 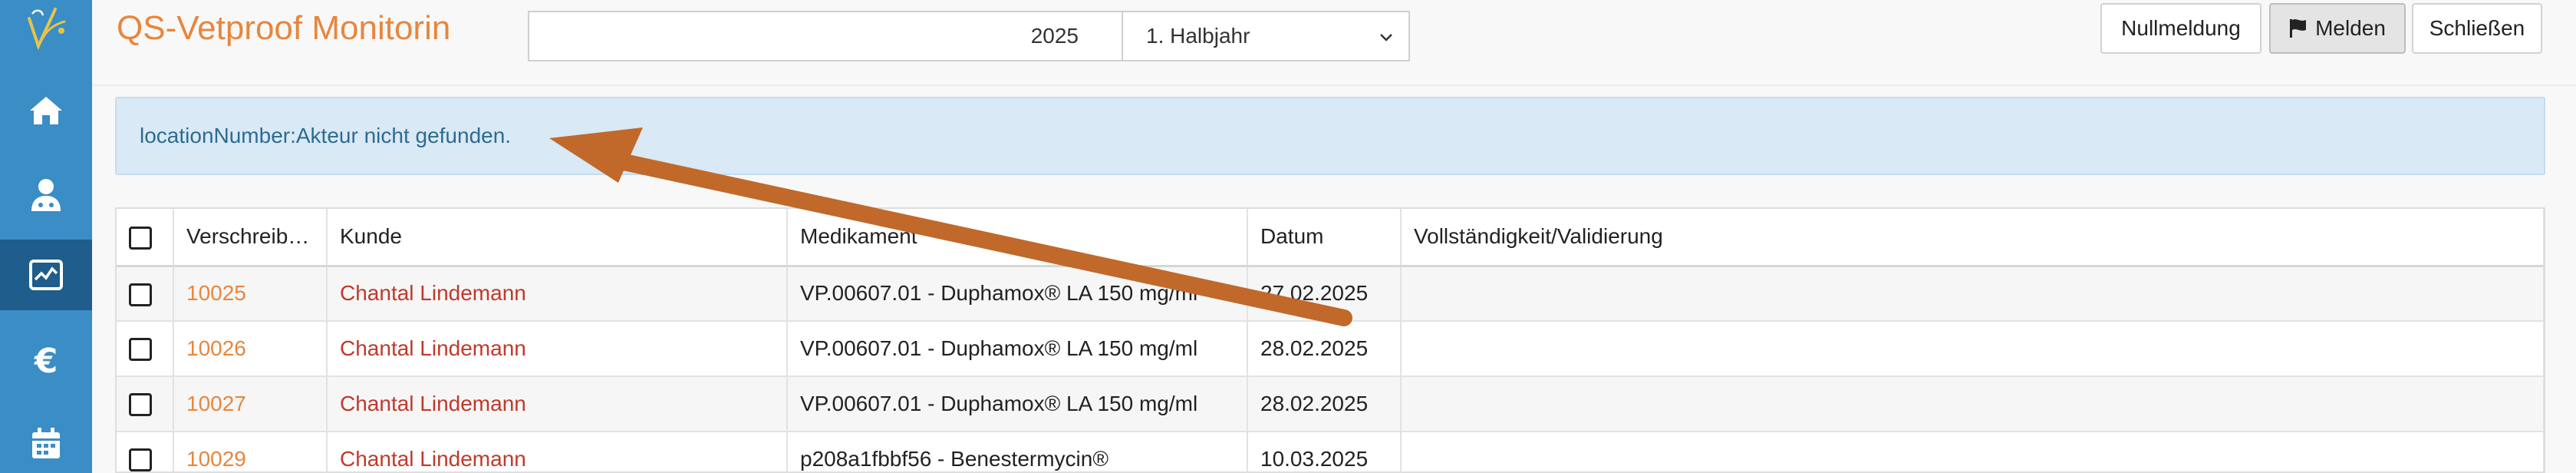 I want to click on prescription-id-link: 10026, so click(x=250, y=349).